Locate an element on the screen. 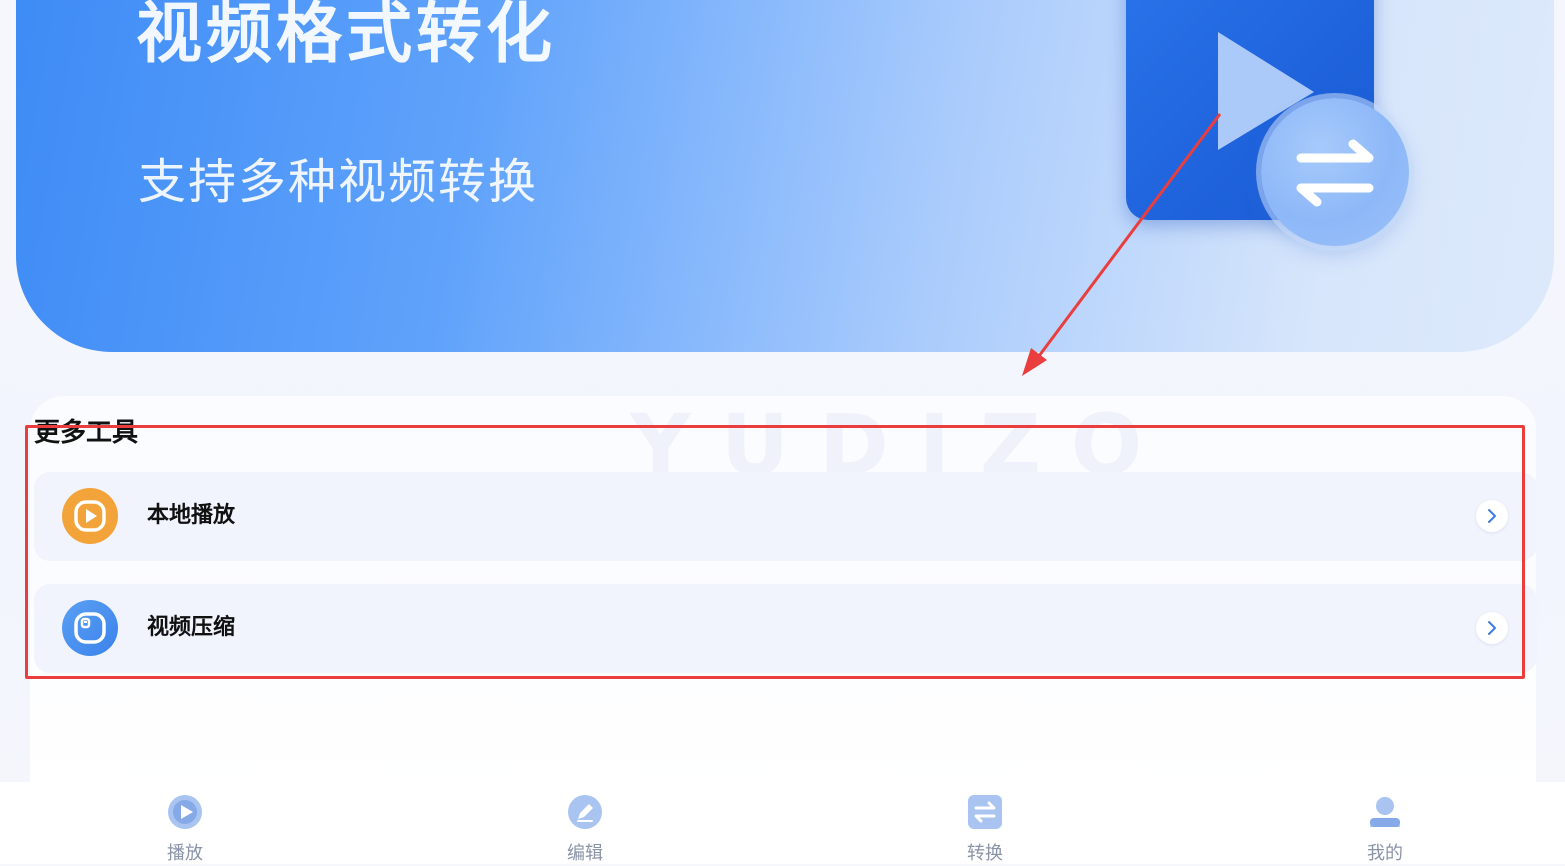 This screenshot has height=866, width=1565. banner-title: 视频格式转化 is located at coordinates (346, 36).